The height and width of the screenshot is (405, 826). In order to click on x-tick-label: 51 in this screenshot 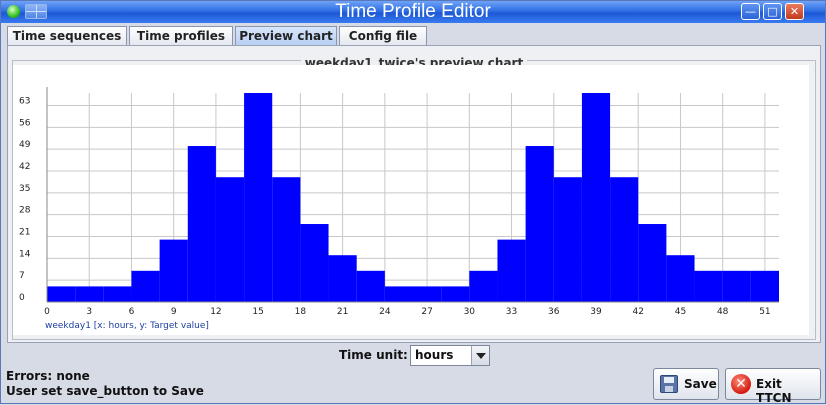, I will do `click(764, 312)`.